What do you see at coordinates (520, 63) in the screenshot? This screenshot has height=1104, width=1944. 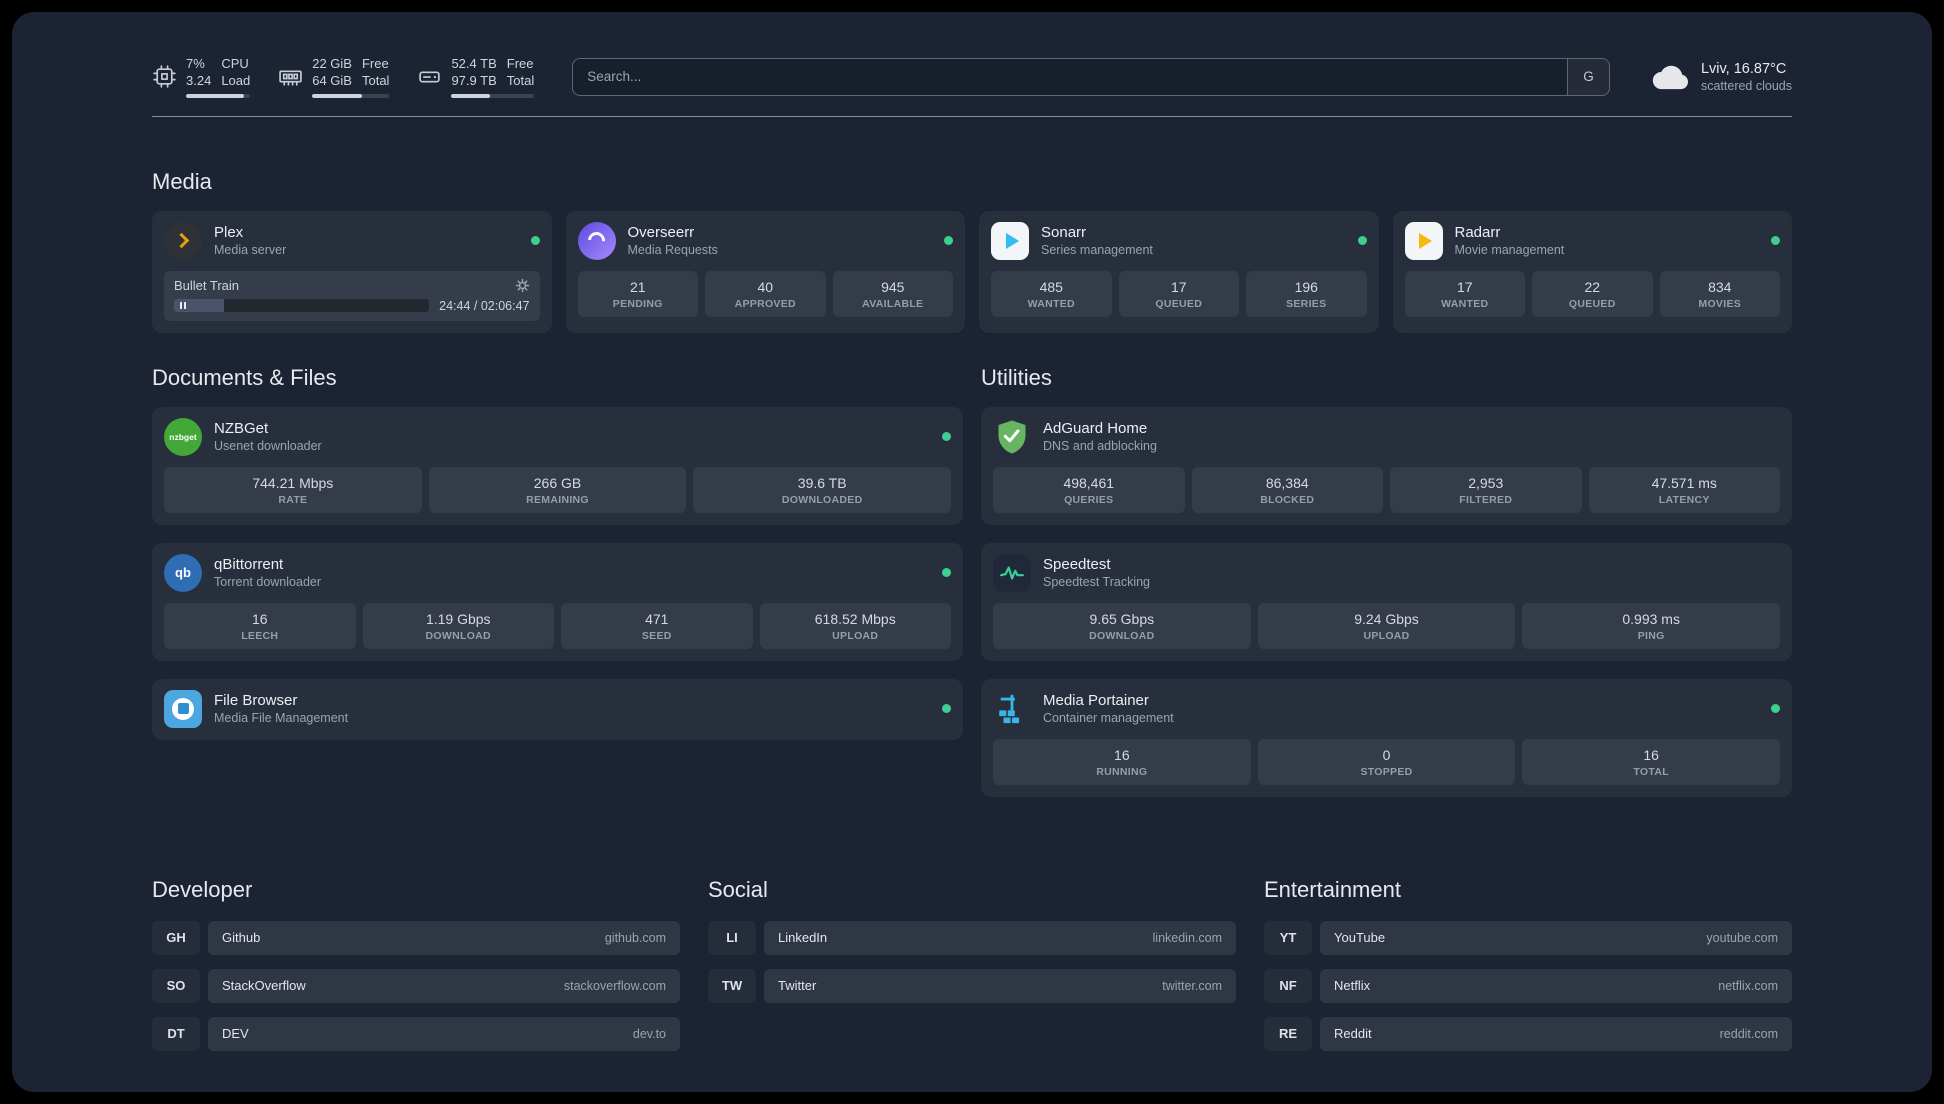 I see `disk-free-label: Free` at bounding box center [520, 63].